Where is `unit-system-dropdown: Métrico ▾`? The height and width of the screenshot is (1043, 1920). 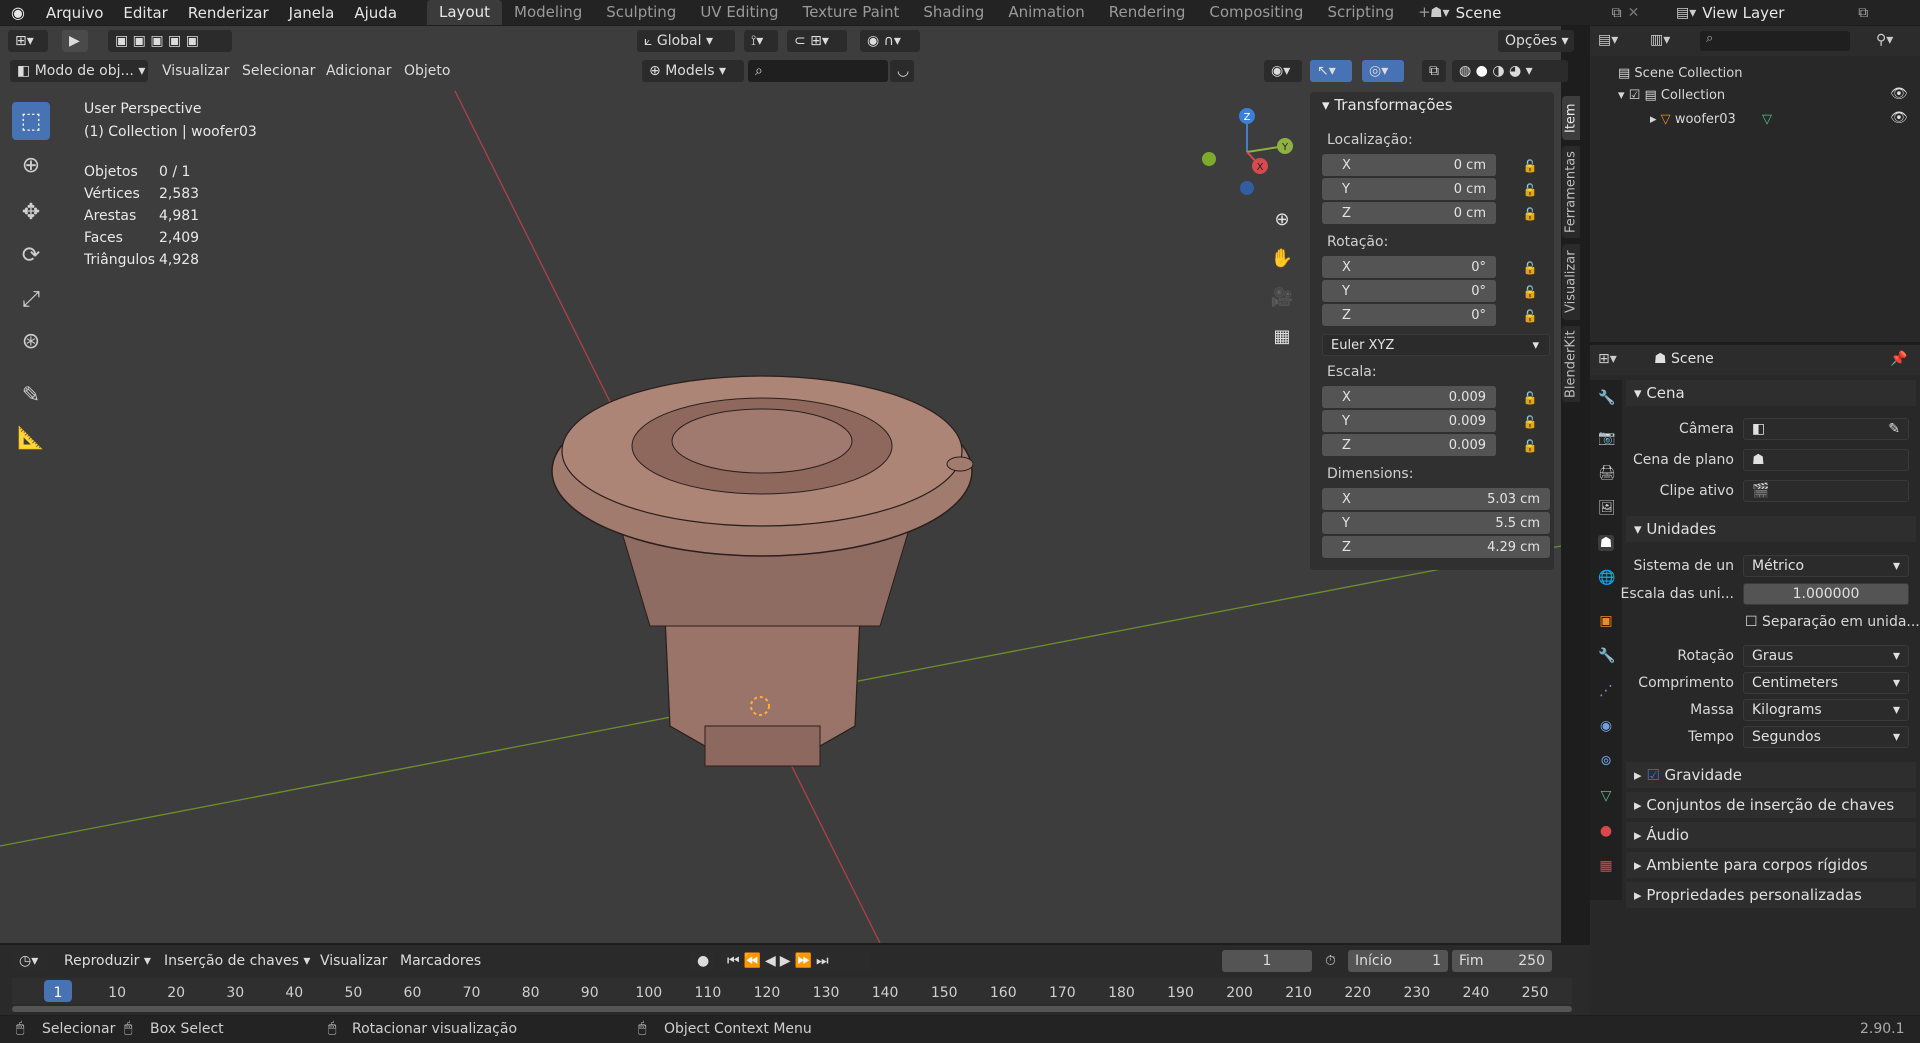
unit-system-dropdown: Métrico ▾ is located at coordinates (1826, 566).